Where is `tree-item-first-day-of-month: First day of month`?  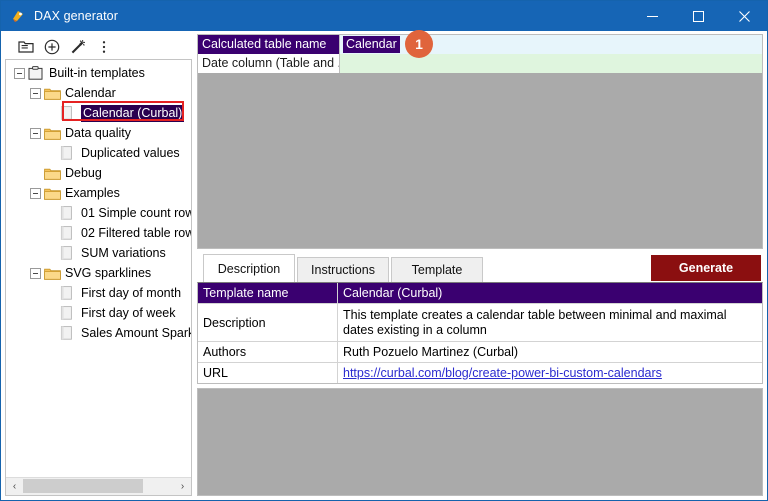
tree-item-first-day-of-month: First day of month is located at coordinates (98, 293).